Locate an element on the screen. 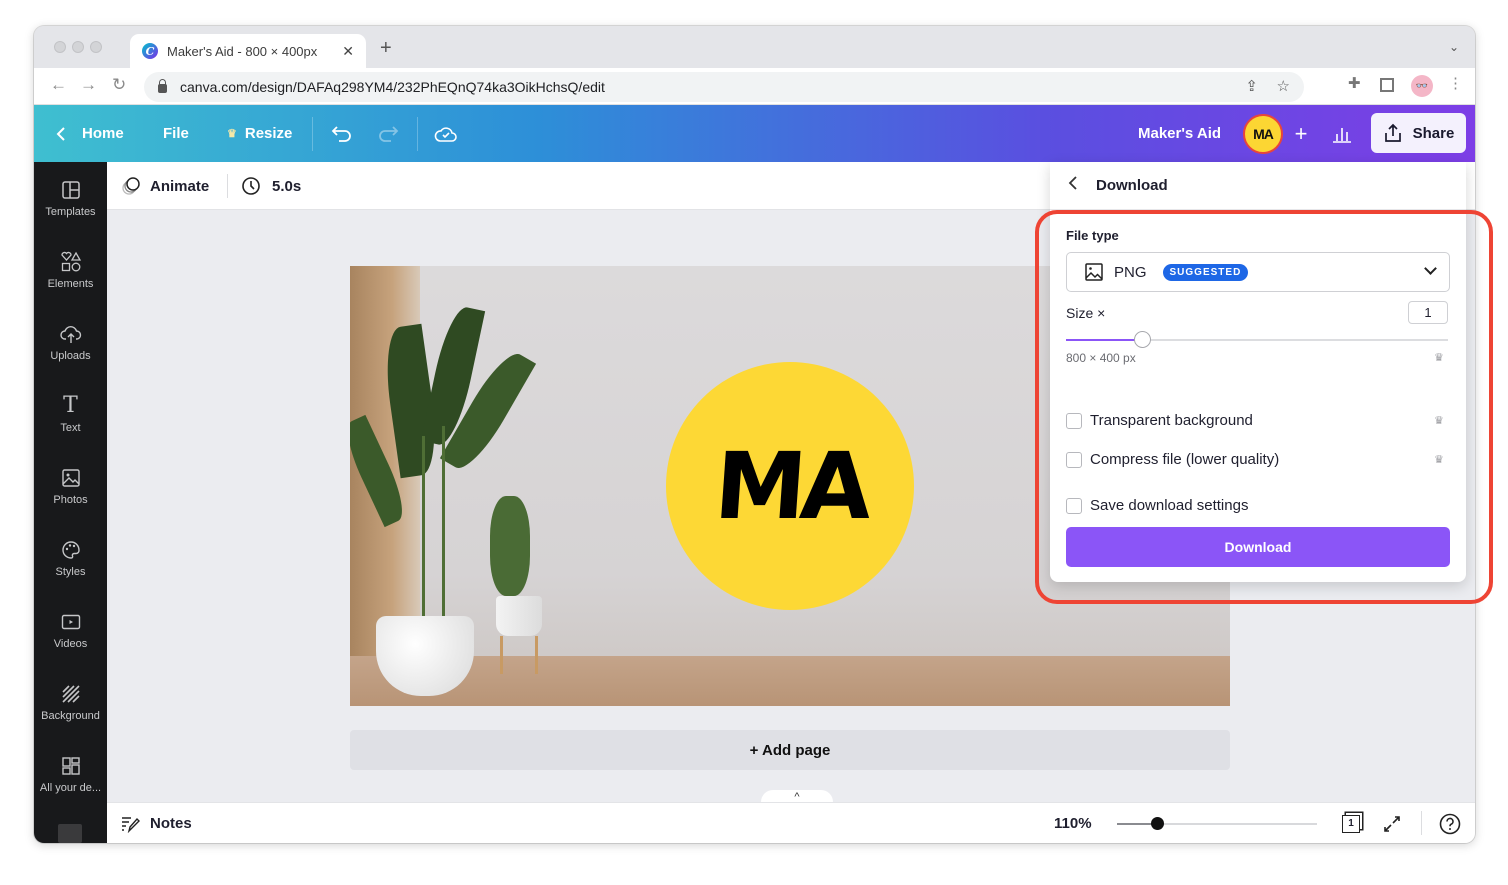  bookmark-star-icon: ☆ is located at coordinates (1283, 86).